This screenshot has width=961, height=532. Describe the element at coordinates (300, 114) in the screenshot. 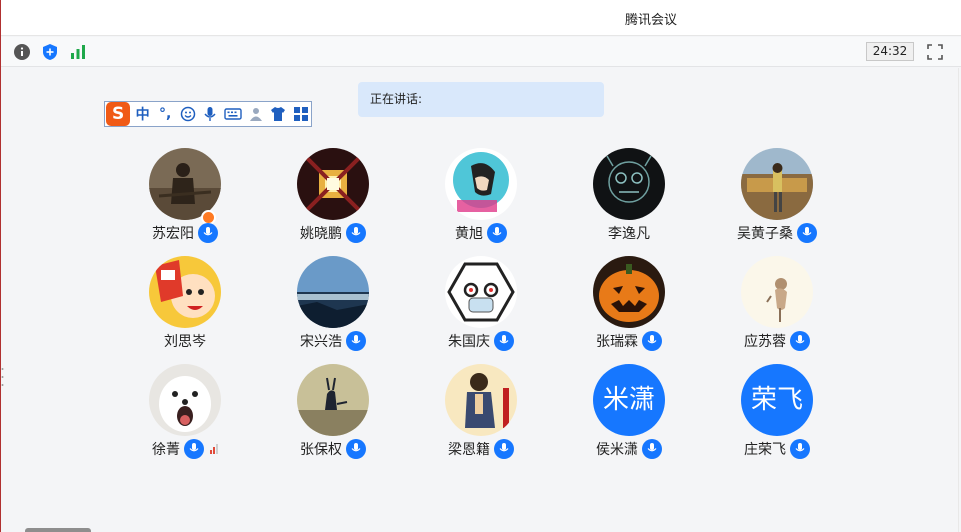

I see `grid-icon` at that location.